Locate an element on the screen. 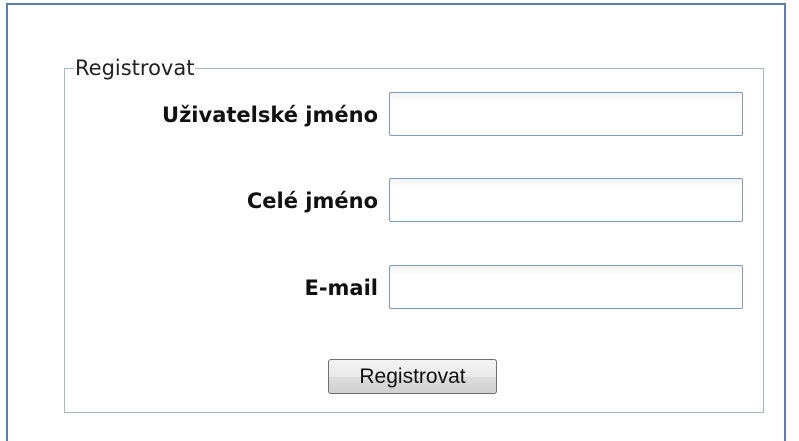  email-label: E-mail is located at coordinates (341, 288).